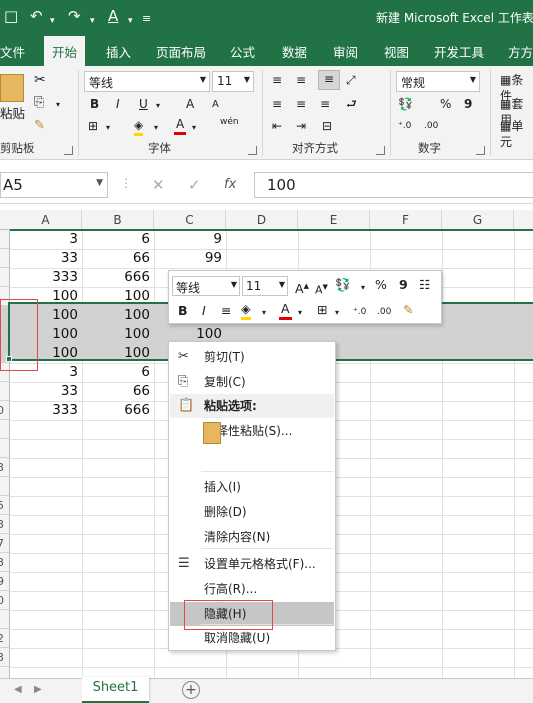 The width and height of the screenshot is (533, 703). What do you see at coordinates (40, 80) in the screenshot?
I see `cut-icon: ✂` at bounding box center [40, 80].